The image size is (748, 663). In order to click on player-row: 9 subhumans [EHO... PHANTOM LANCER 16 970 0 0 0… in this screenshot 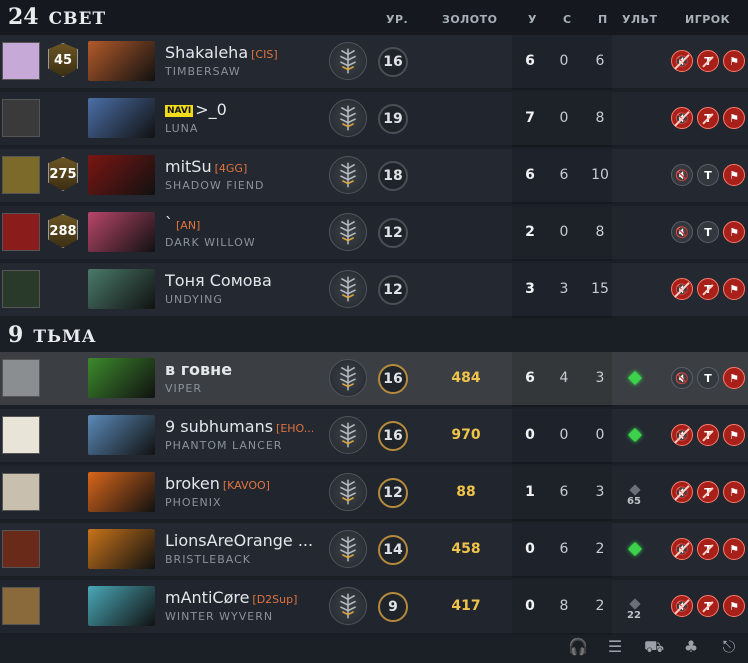, I will do `click(374, 436)`.